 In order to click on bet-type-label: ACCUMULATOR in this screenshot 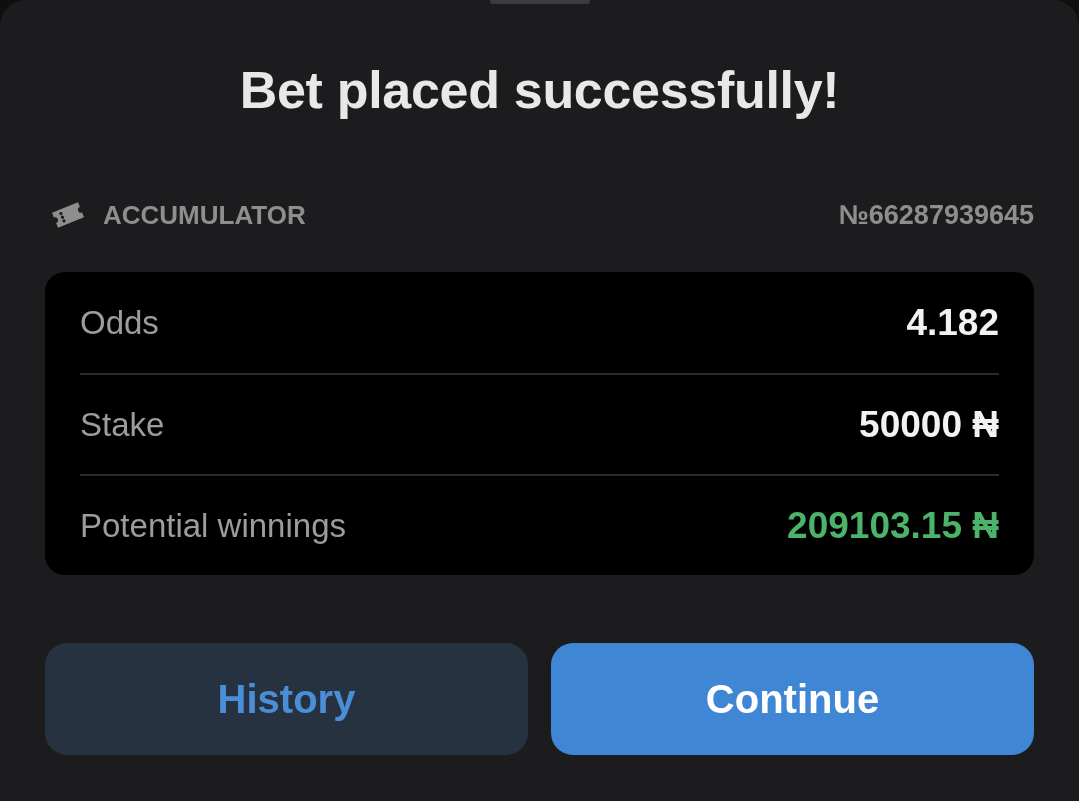, I will do `click(204, 215)`.